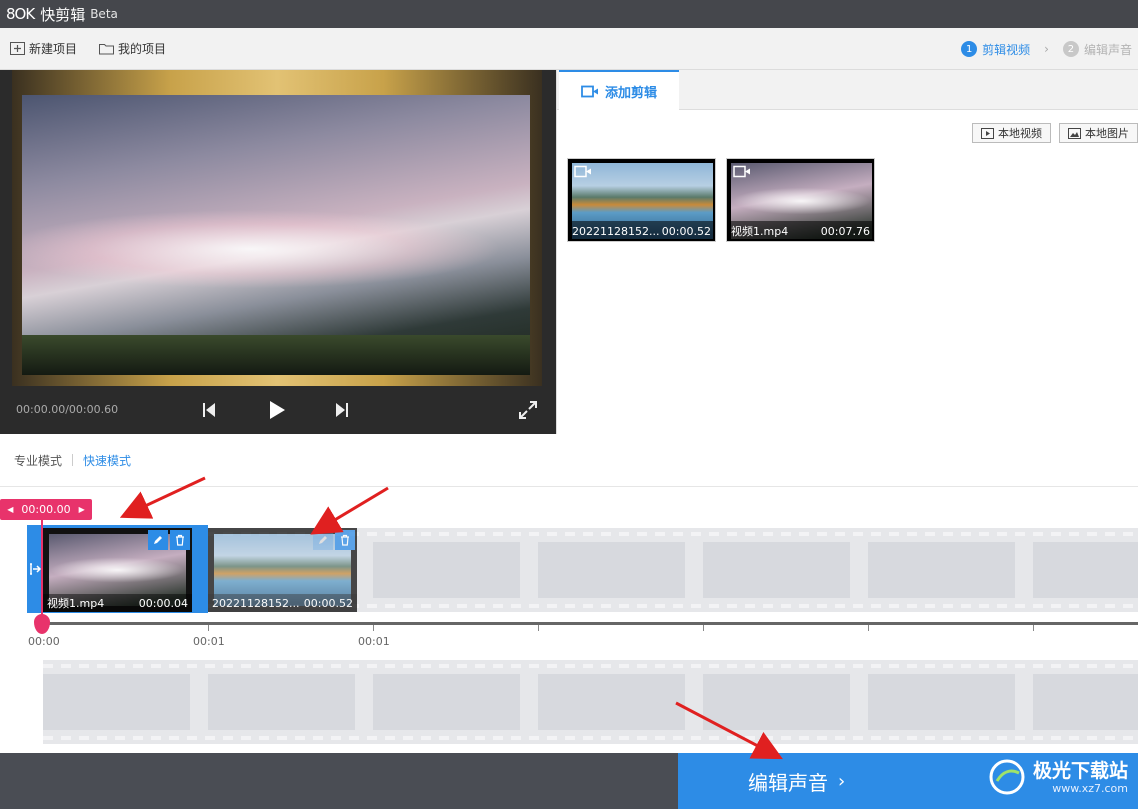 The image size is (1138, 809). What do you see at coordinates (107, 460) in the screenshot?
I see `fast-mode-button: 快速模式` at bounding box center [107, 460].